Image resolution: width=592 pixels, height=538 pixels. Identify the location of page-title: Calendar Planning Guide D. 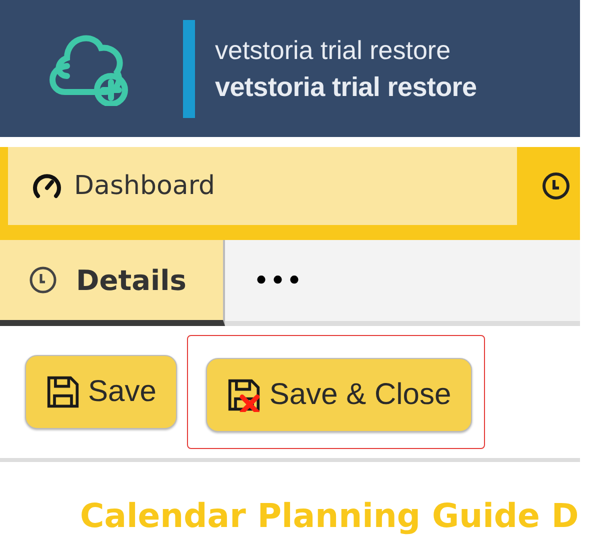
(330, 516).